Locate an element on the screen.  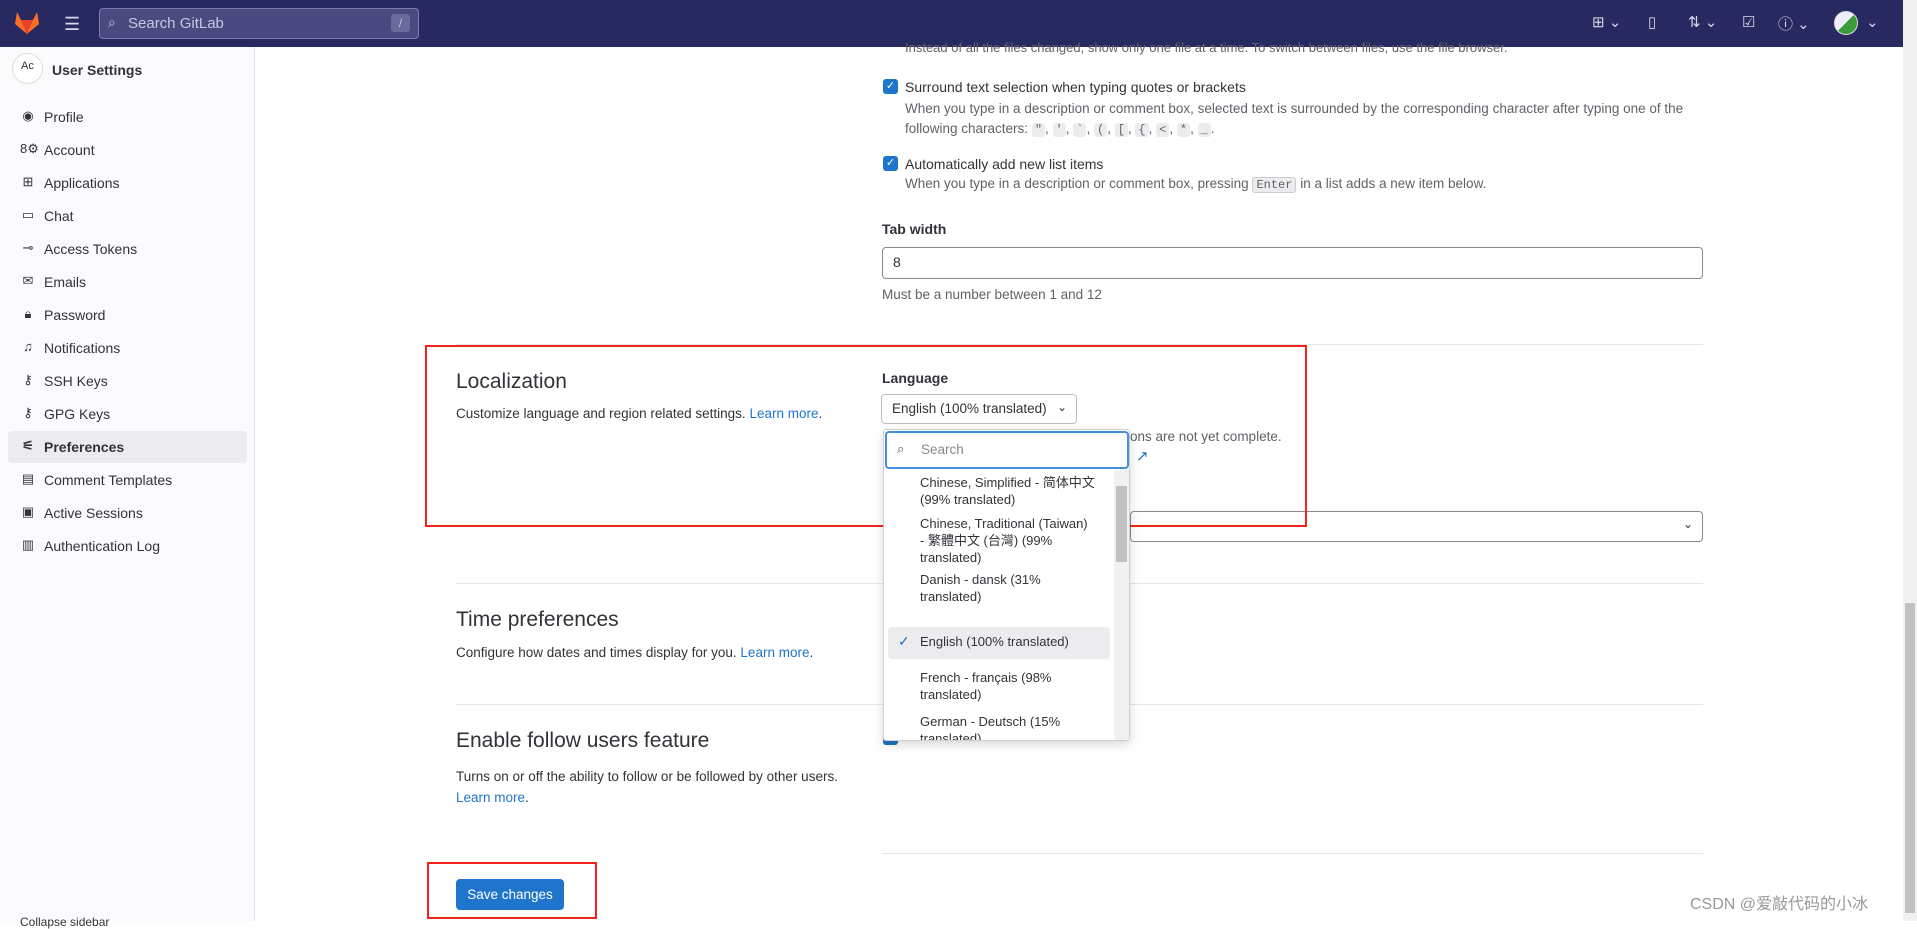
sidebar-item-label: SSH Keys is located at coordinates (76, 381).